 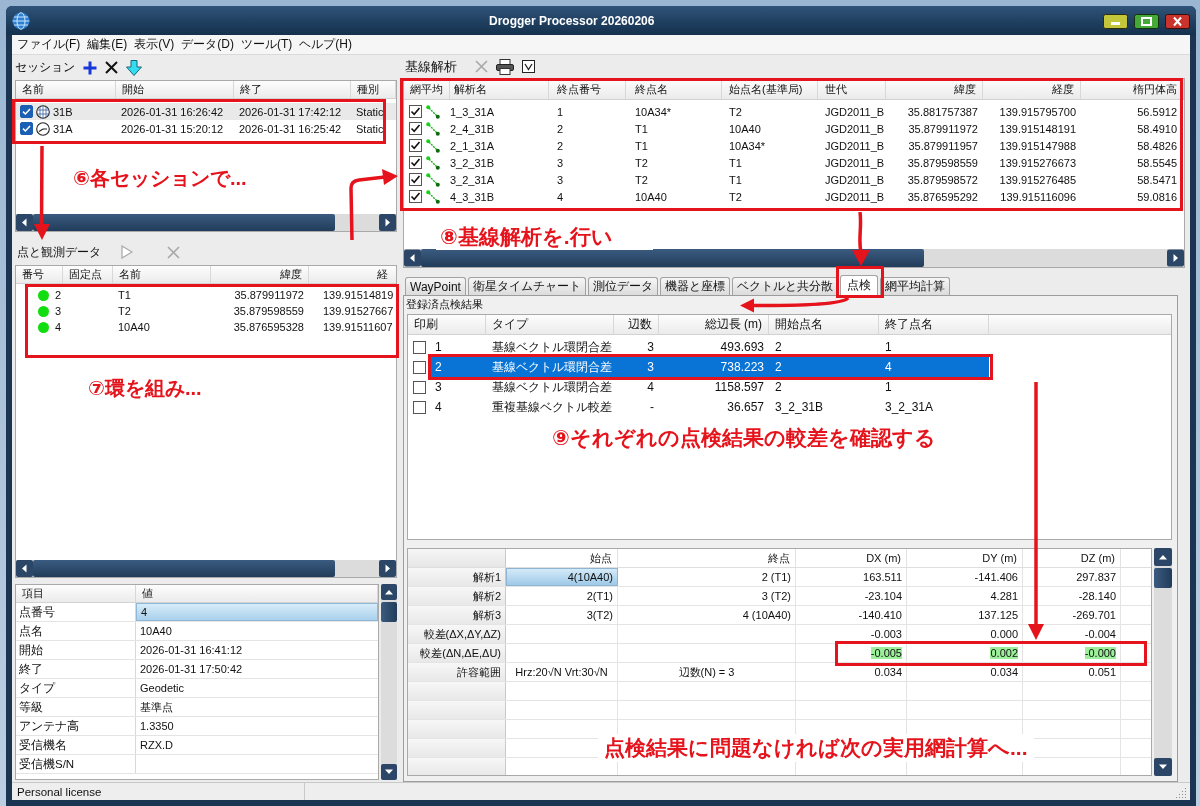 I want to click on column-header: 終了, so click(x=292, y=89).